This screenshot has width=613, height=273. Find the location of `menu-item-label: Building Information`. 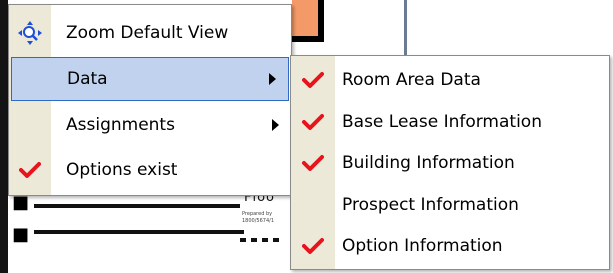

menu-item-label: Building Information is located at coordinates (428, 163).